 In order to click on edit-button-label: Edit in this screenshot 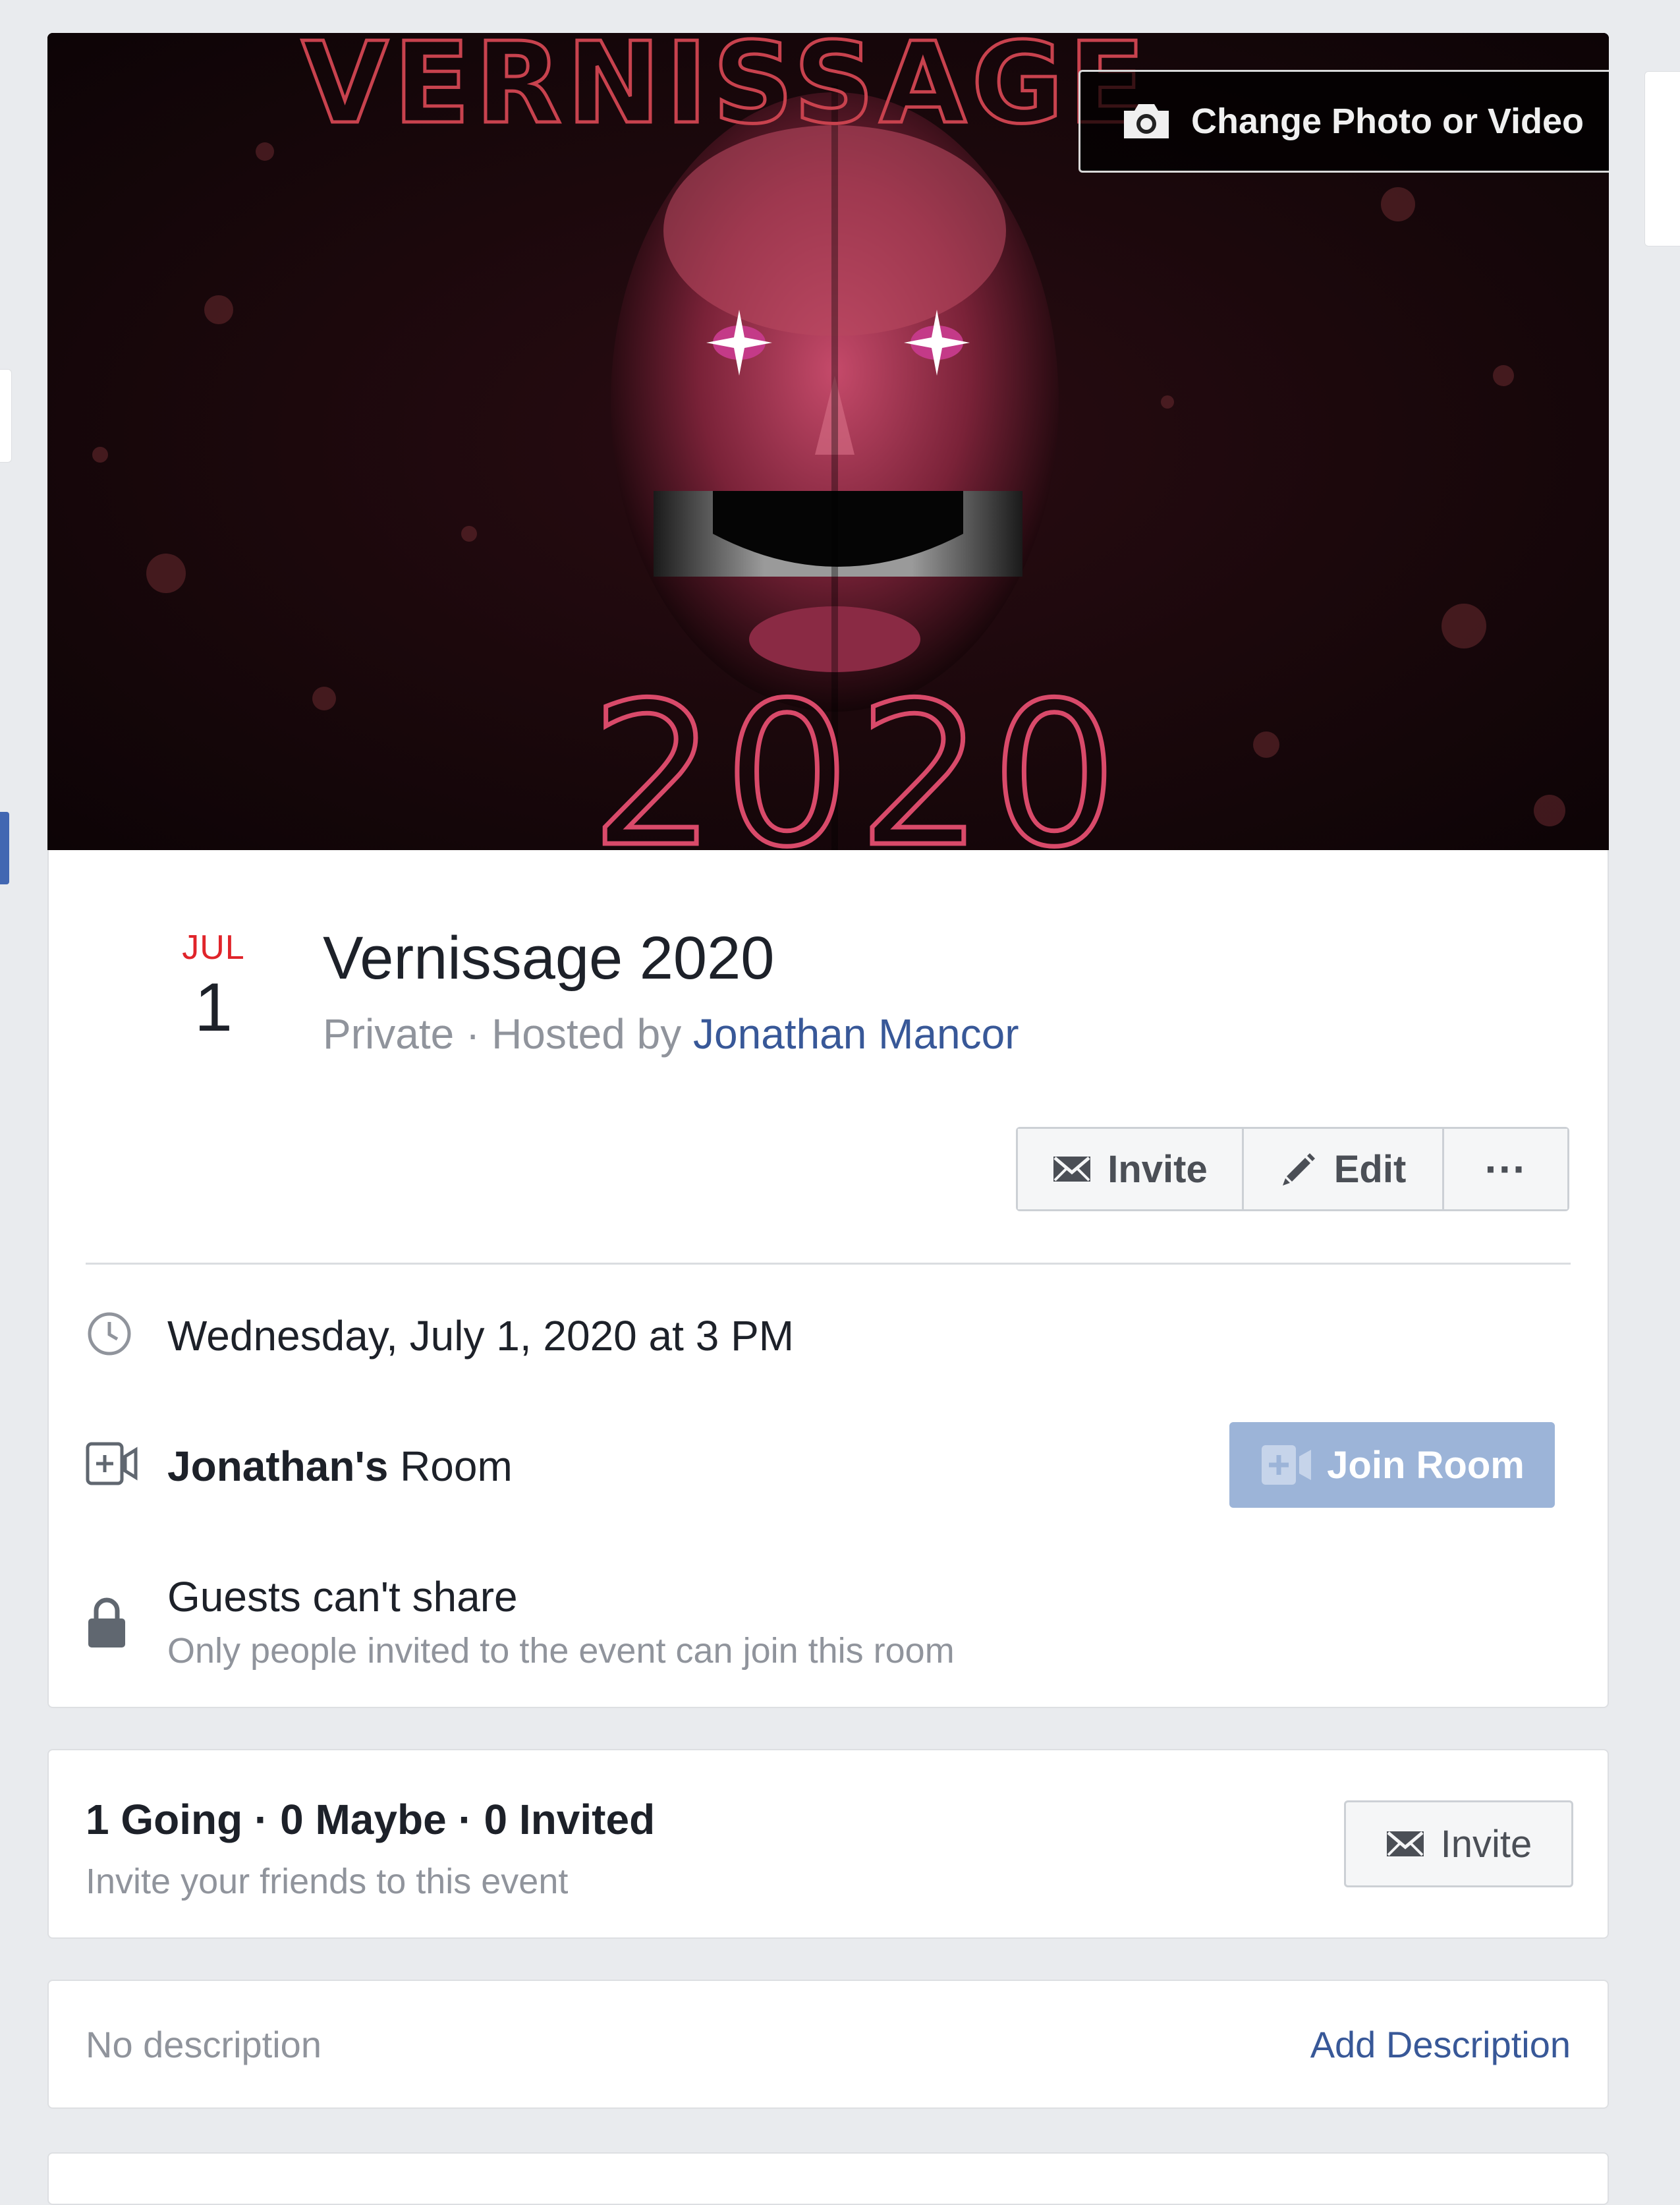, I will do `click(1370, 1169)`.